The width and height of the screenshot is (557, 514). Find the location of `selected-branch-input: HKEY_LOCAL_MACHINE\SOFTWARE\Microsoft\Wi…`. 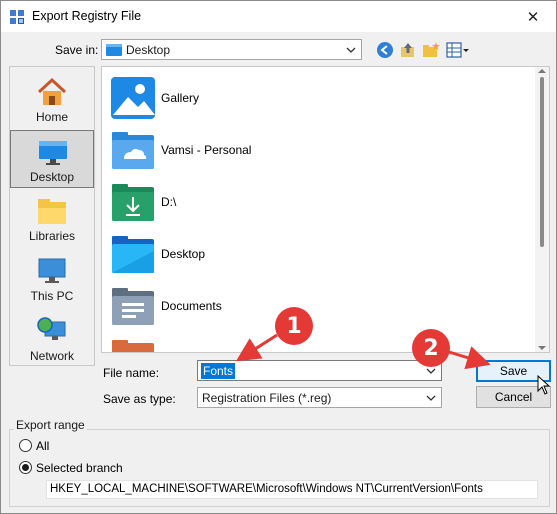

selected-branch-input: HKEY_LOCAL_MACHINE\SOFTWARE\Microsoft\Wi… is located at coordinates (292, 489).